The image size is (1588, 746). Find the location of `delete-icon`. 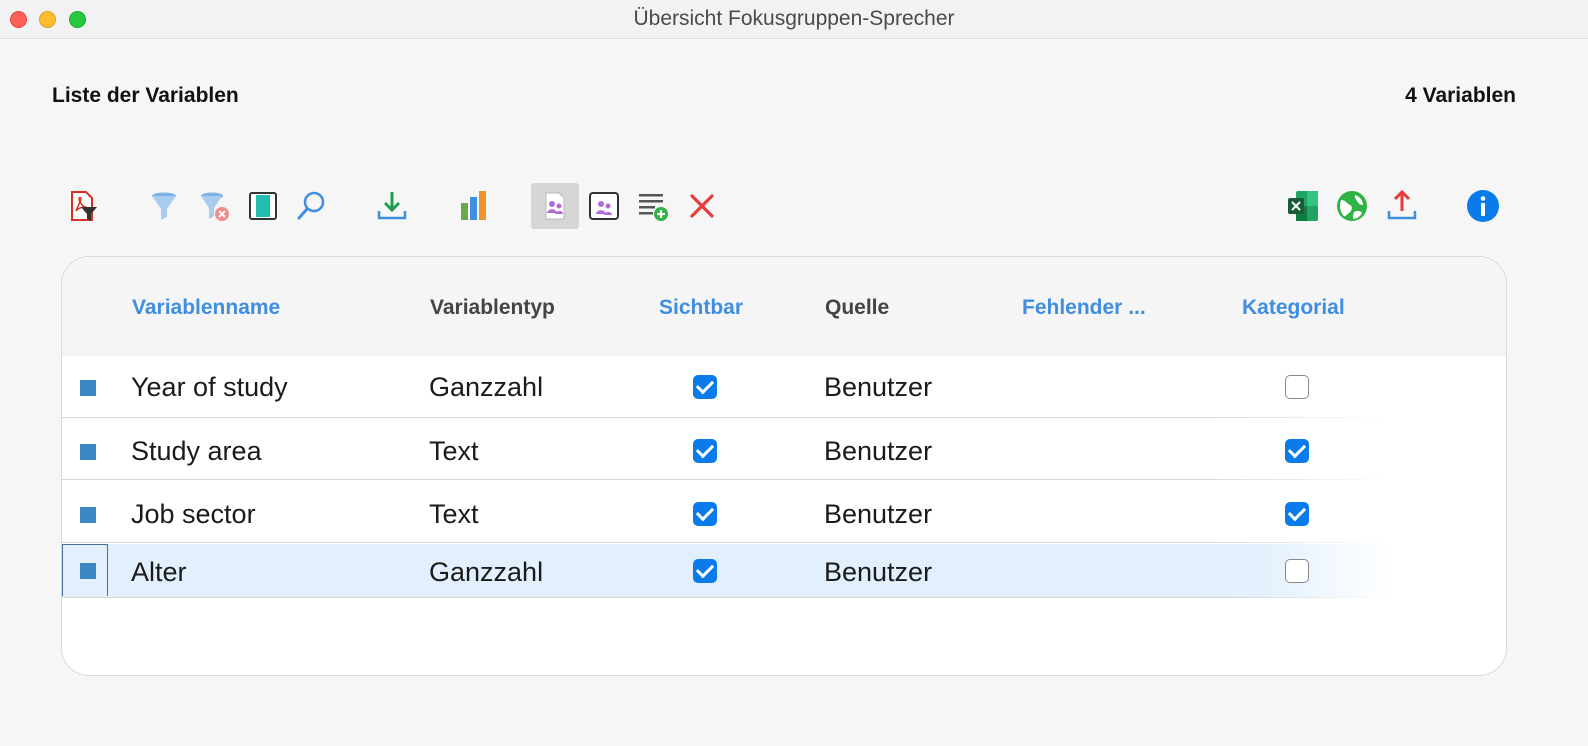

delete-icon is located at coordinates (702, 206).